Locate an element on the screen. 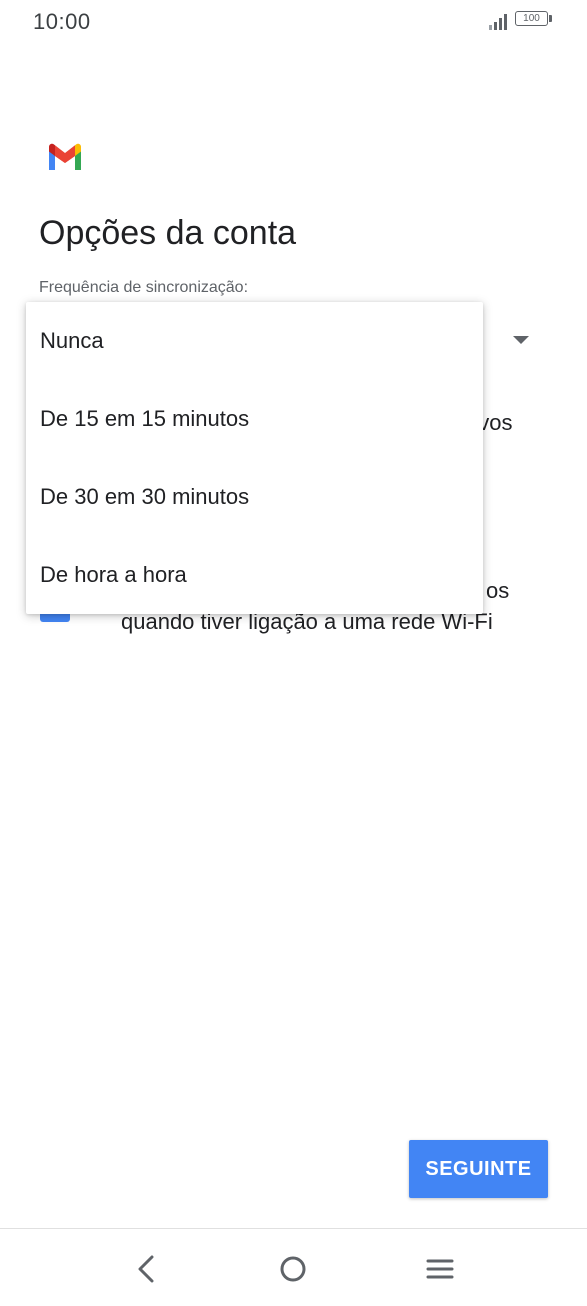 The width and height of the screenshot is (587, 1306). page-title: Opções da conta is located at coordinates (168, 233).